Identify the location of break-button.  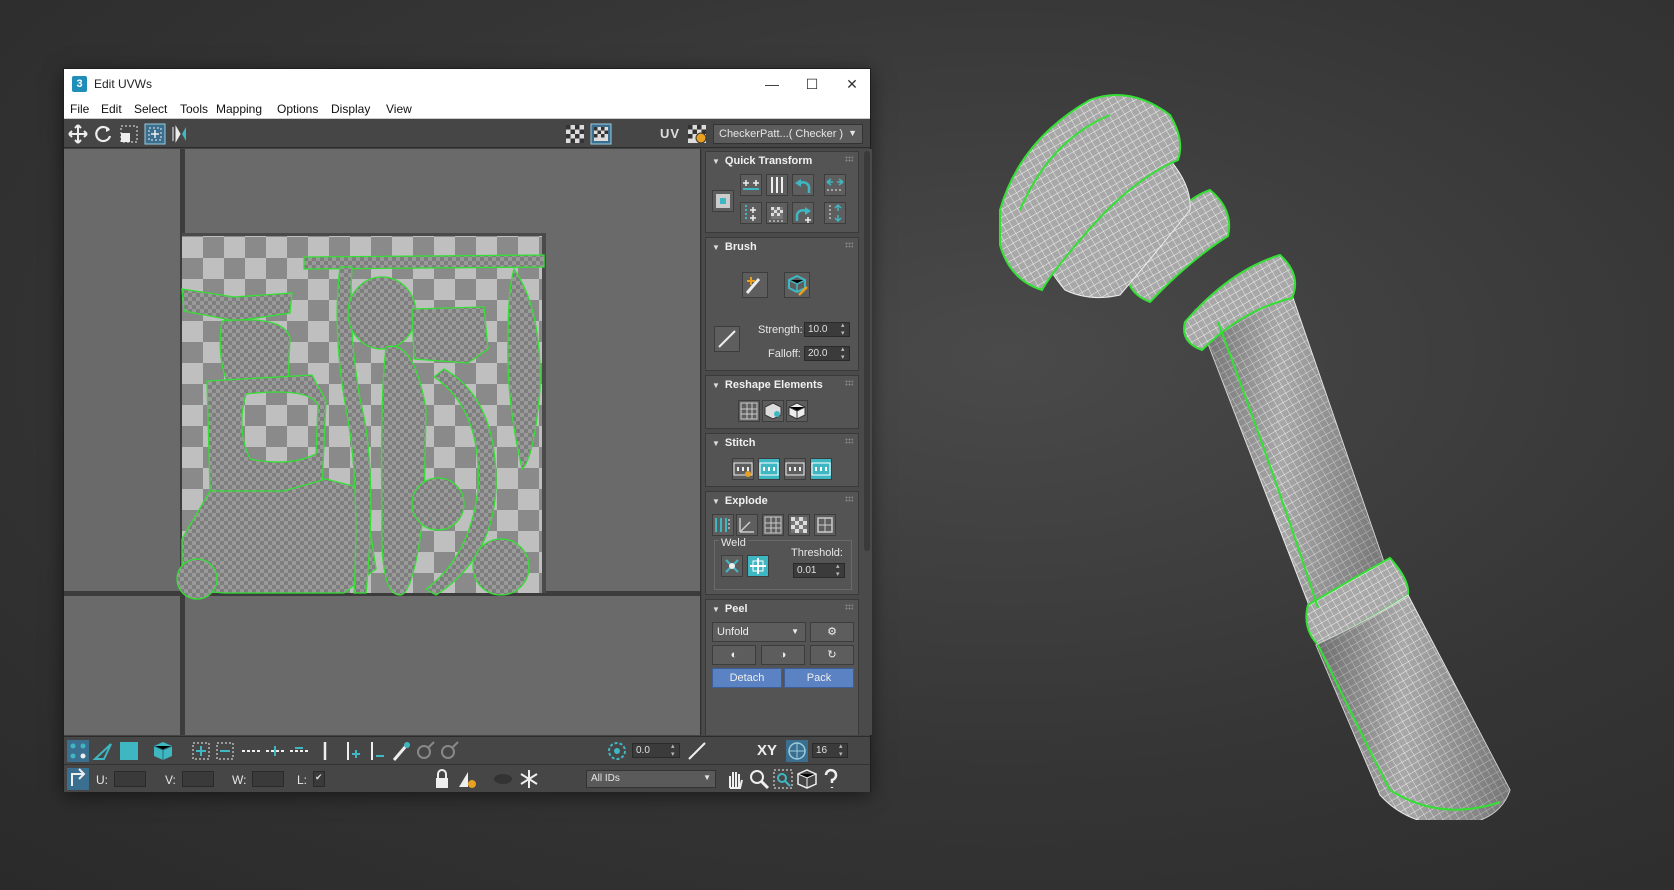
(723, 525).